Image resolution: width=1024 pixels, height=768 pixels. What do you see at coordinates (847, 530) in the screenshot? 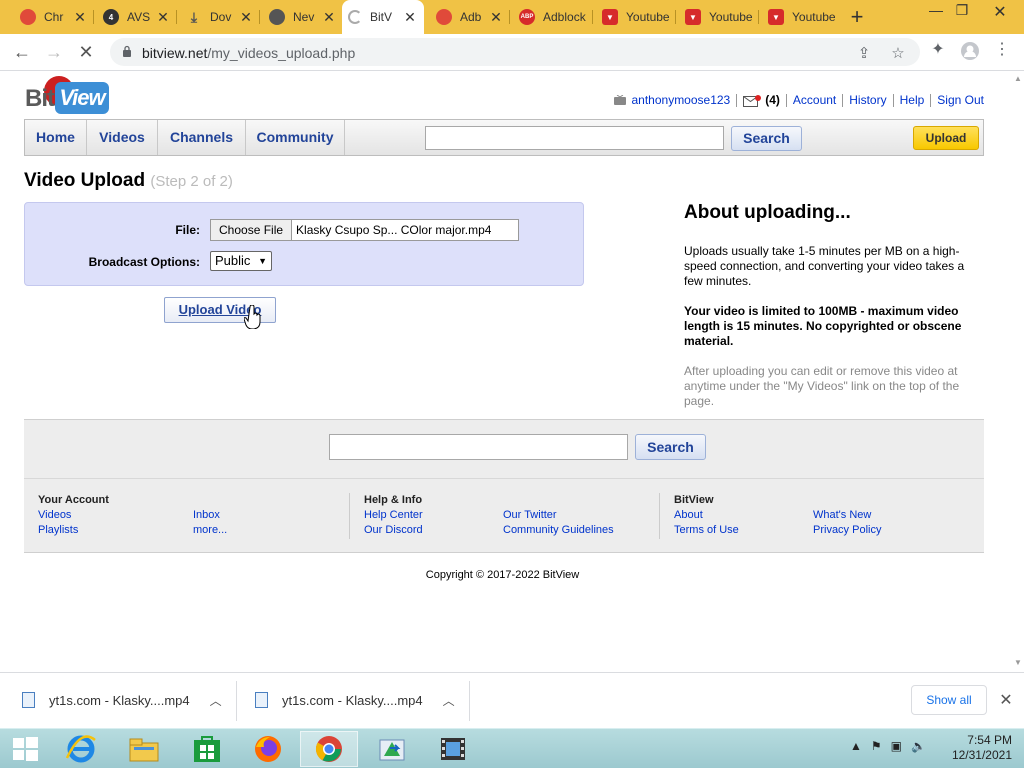
I see `footer-privacy-link: Privacy Policy` at bounding box center [847, 530].